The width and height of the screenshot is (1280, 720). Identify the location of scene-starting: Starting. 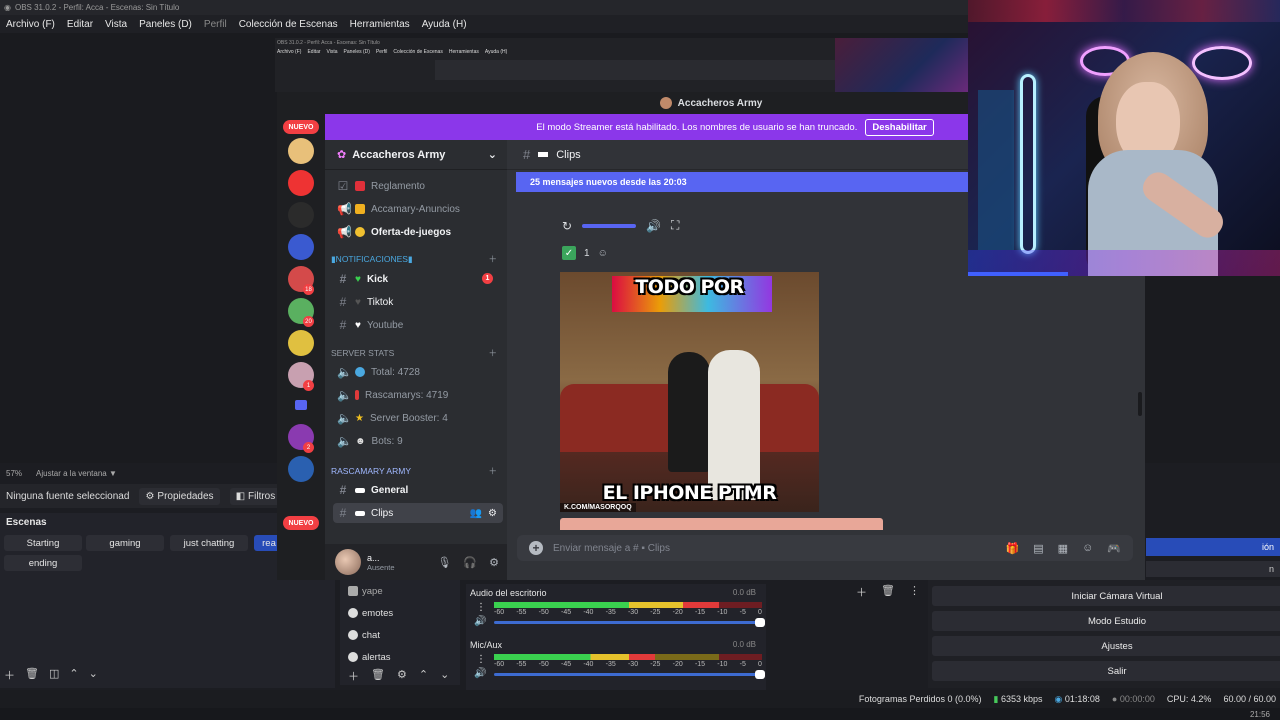
(43, 543).